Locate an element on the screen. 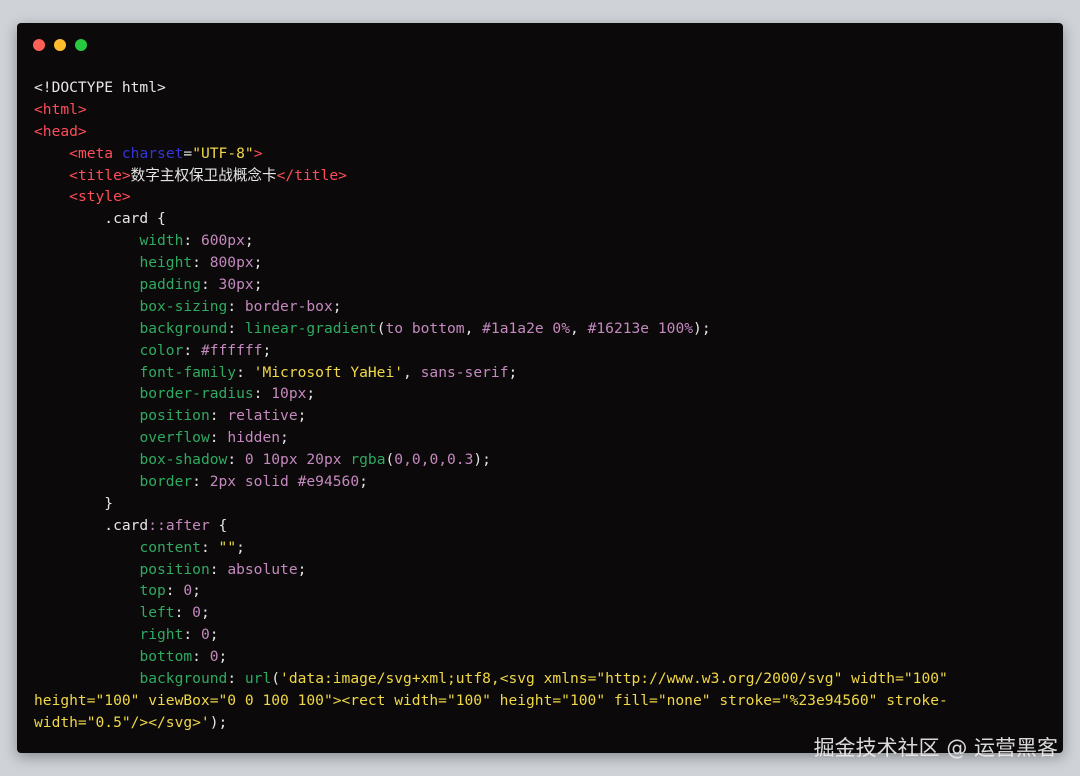  code-token: } is located at coordinates (74, 503).